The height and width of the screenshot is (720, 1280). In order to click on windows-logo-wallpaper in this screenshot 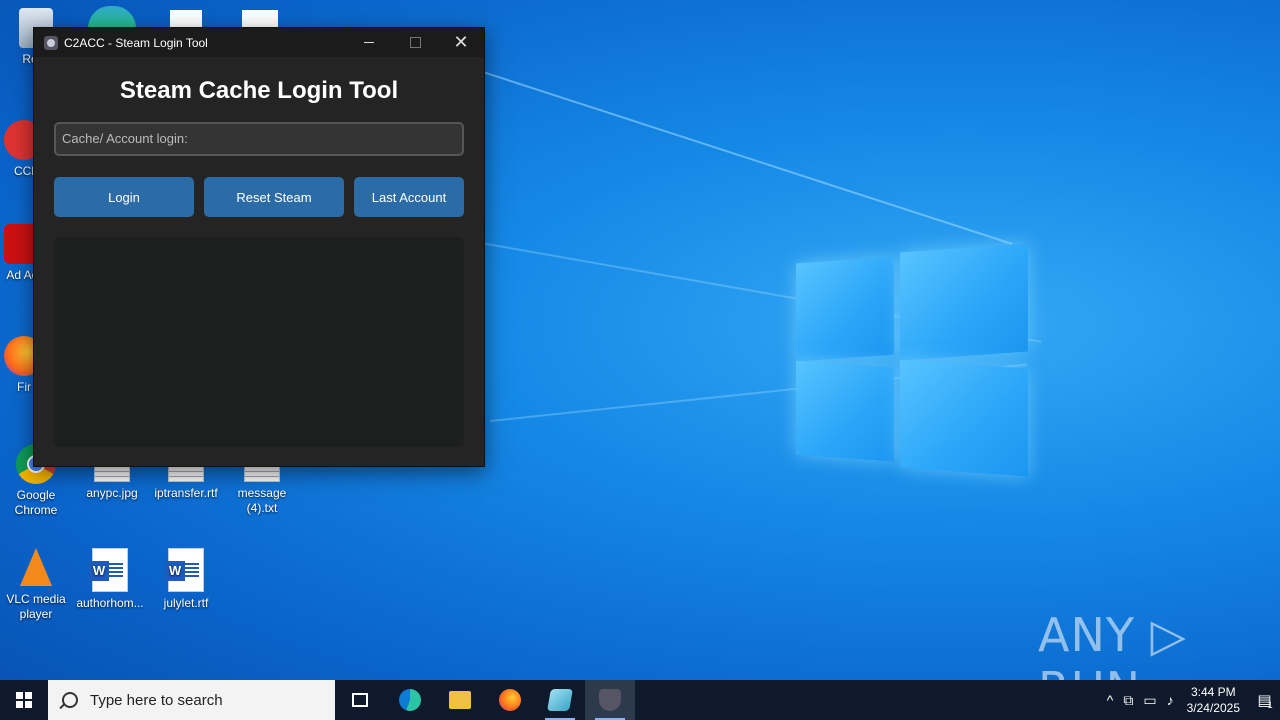, I will do `click(912, 361)`.